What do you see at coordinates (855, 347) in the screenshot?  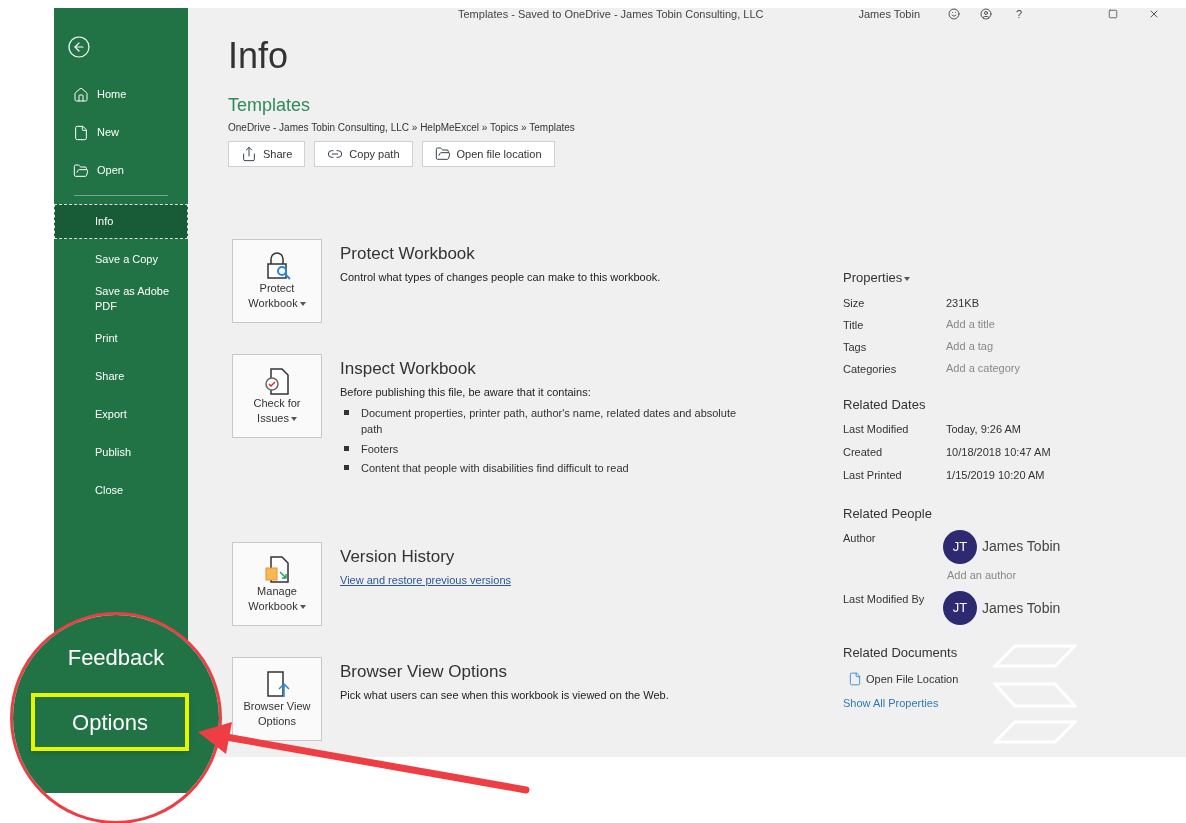 I see `property-label: Tags` at bounding box center [855, 347].